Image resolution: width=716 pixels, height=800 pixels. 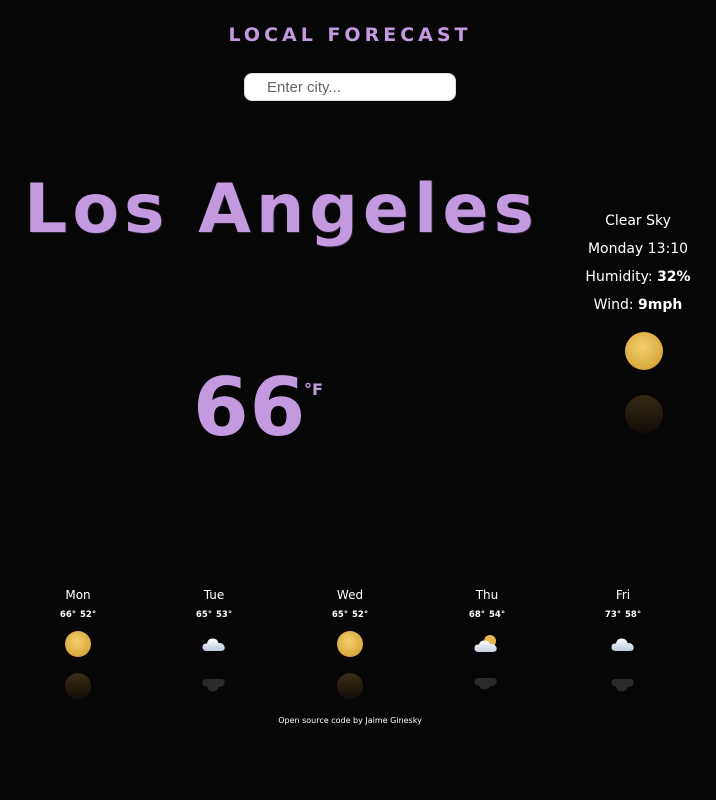 I want to click on forecast-day-name: Thu, so click(x=487, y=595).